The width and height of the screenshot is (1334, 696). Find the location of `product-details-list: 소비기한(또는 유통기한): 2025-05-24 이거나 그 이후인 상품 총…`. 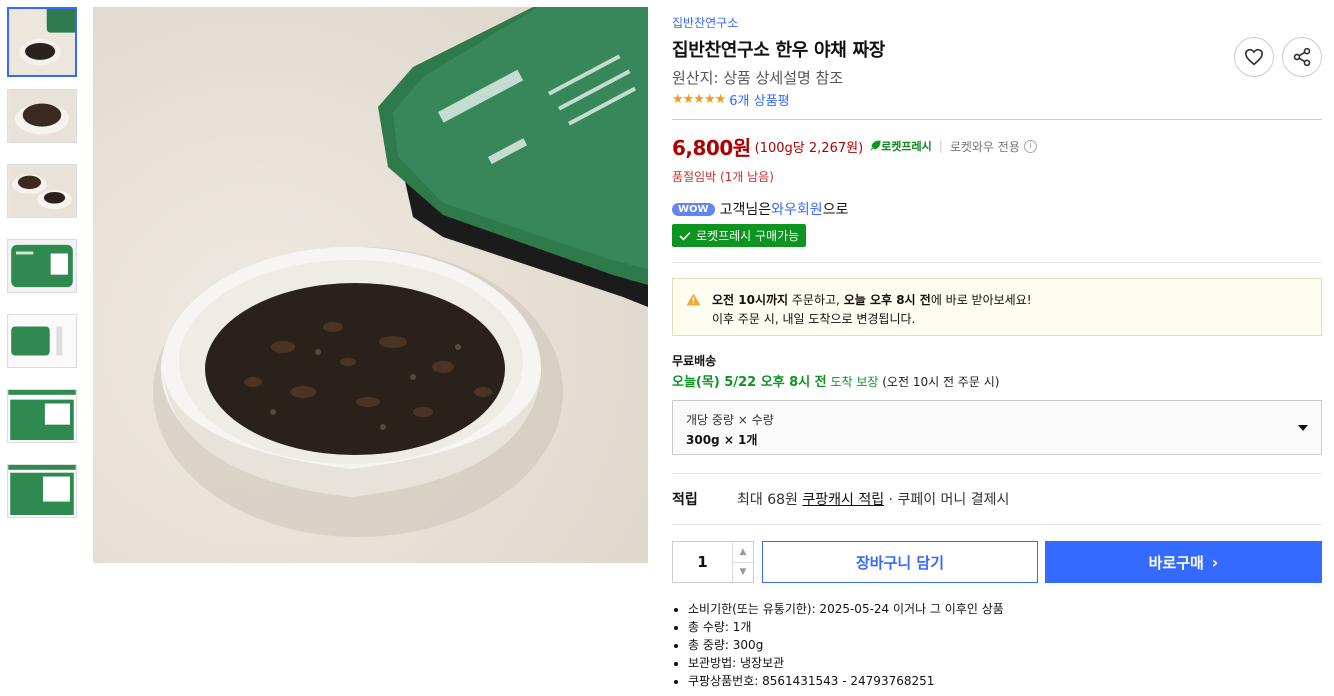

product-details-list: 소비기한(또는 유통기한): 2025-05-24 이거나 그 이후인 상품 총… is located at coordinates (997, 645).